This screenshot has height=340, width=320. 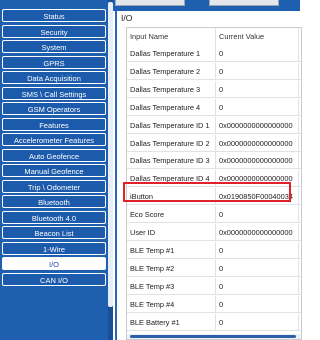 What do you see at coordinates (171, 286) in the screenshot?
I see `row-input-name: BLE Temp #3` at bounding box center [171, 286].